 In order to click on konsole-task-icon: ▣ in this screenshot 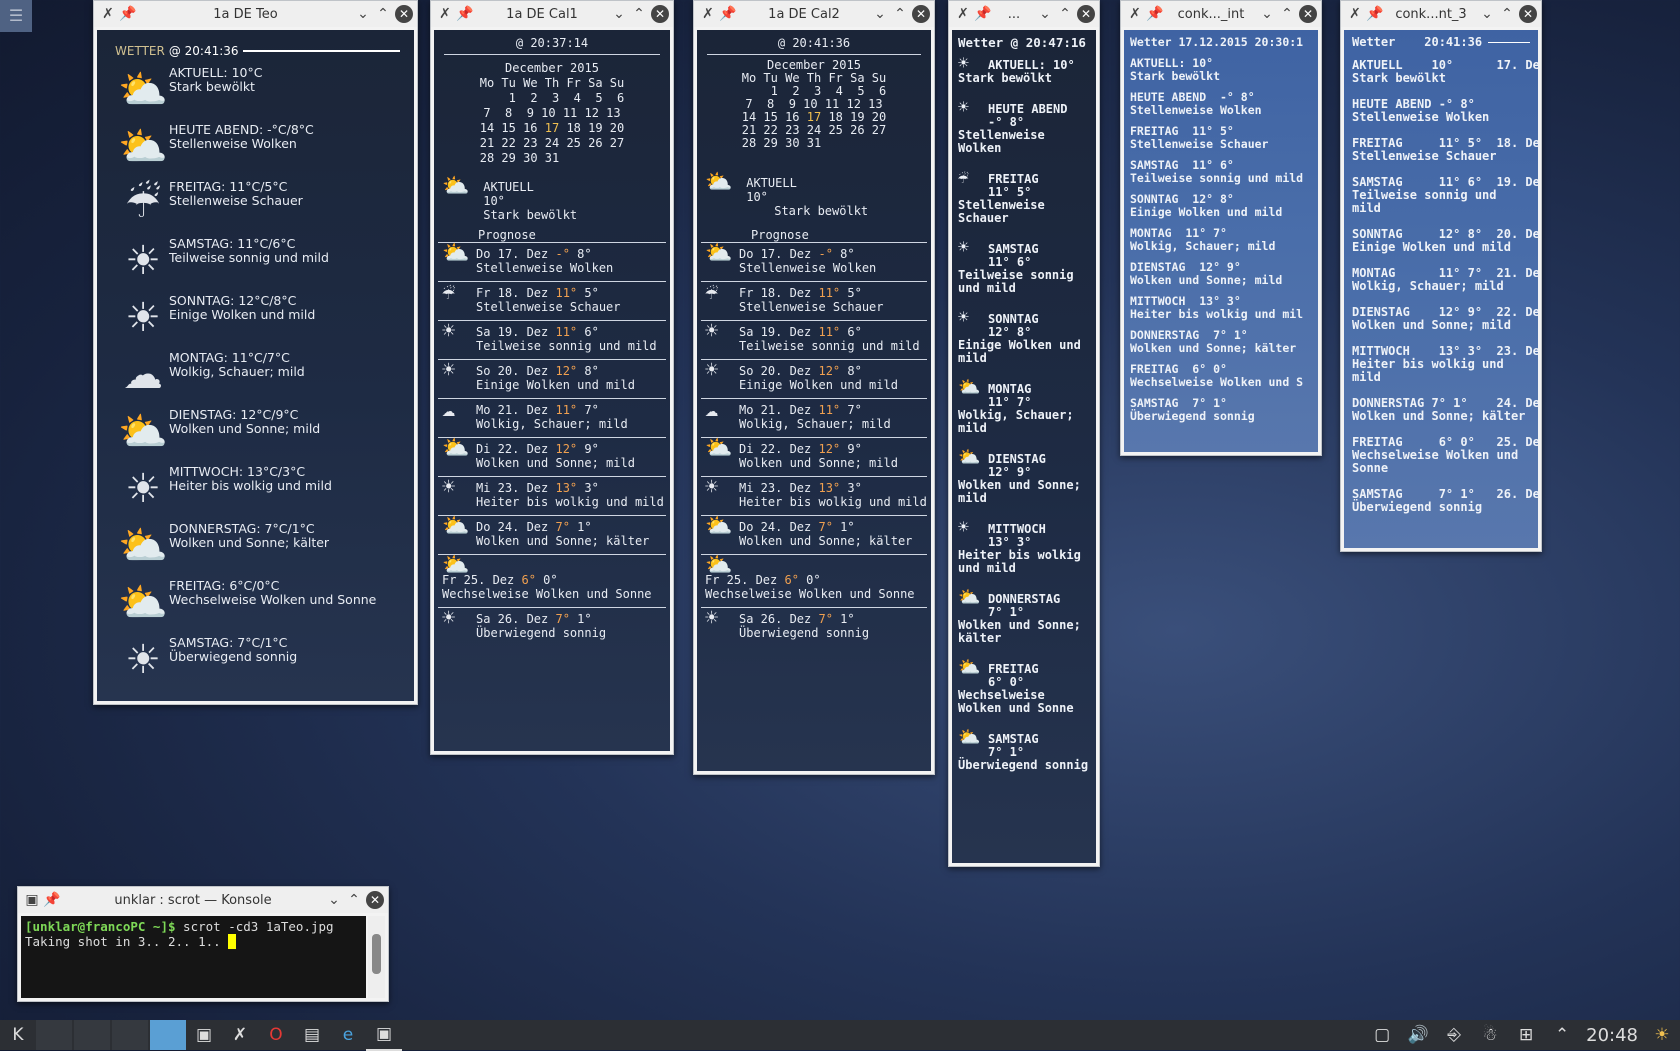, I will do `click(384, 1035)`.